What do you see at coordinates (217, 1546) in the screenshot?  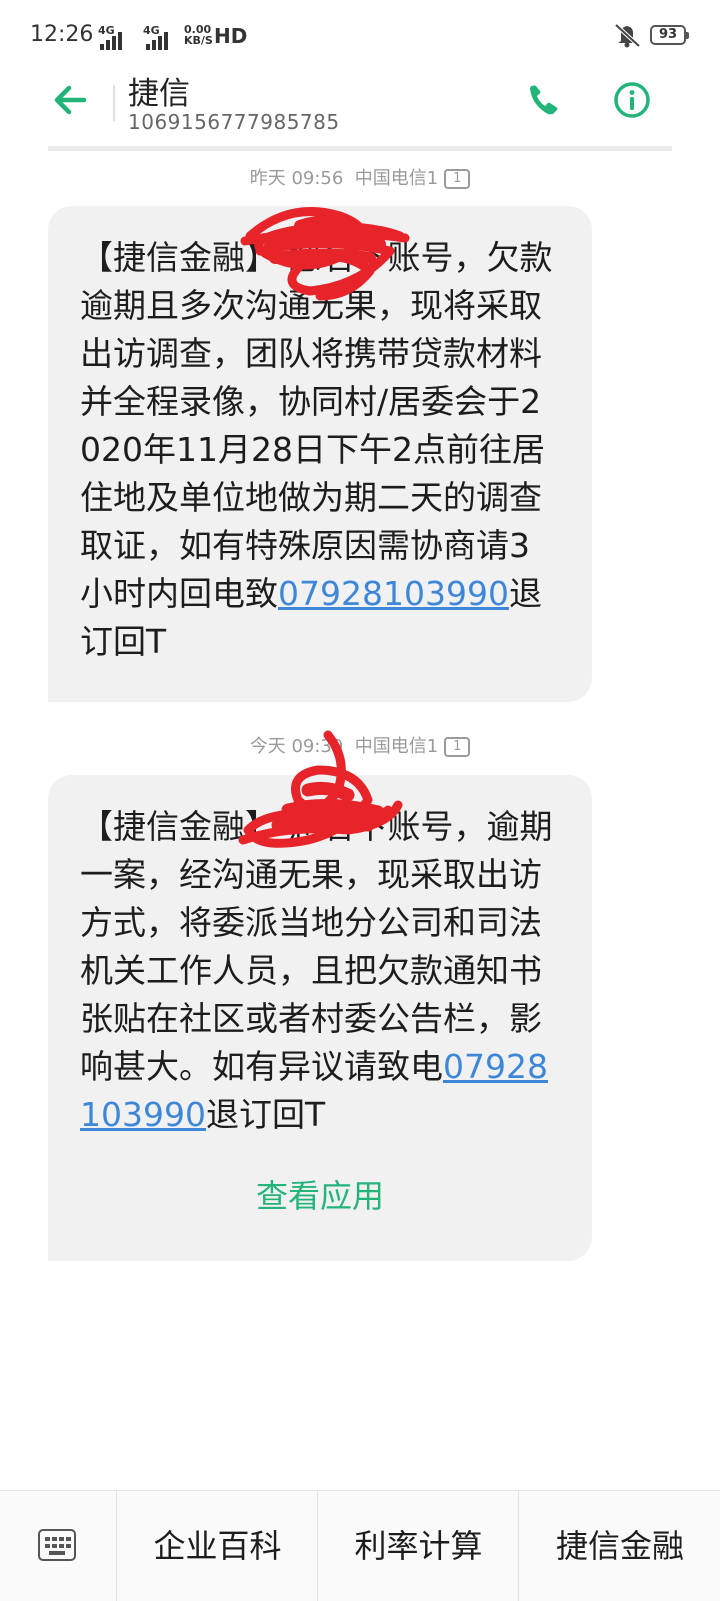 I see `menu-item-enterprise-wiki: 企业百科` at bounding box center [217, 1546].